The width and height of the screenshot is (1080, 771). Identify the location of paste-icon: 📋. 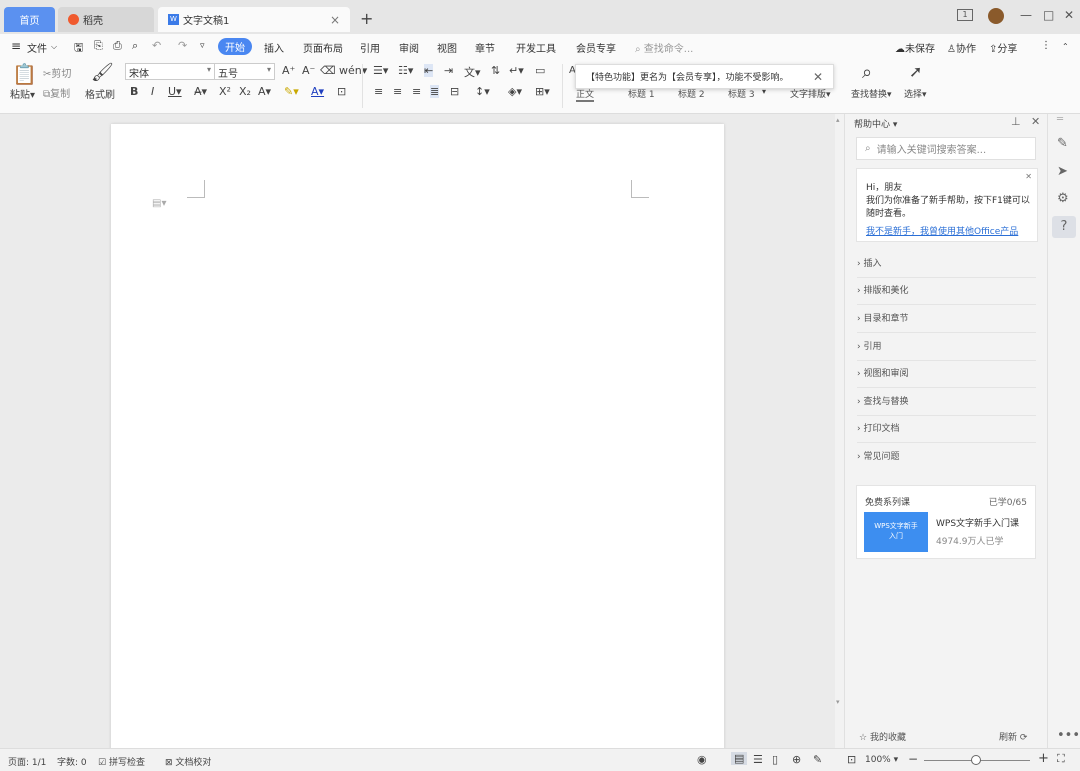
(24, 74).